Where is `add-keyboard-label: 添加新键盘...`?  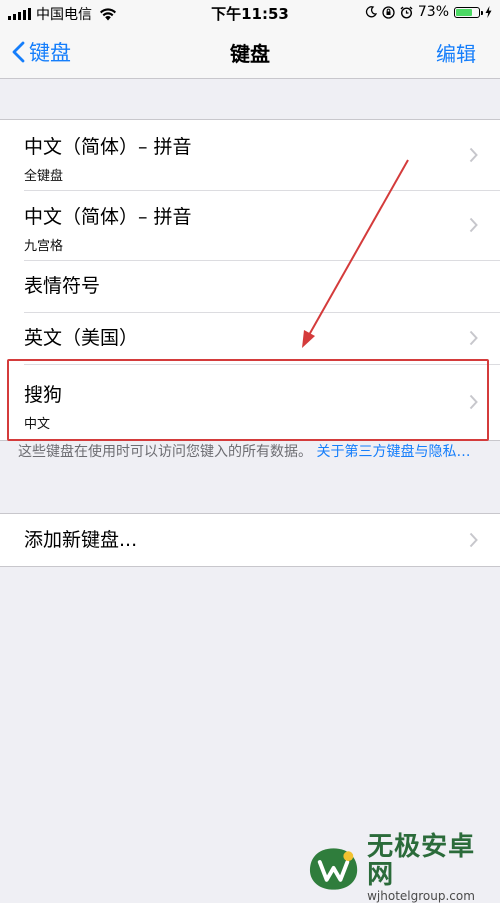 add-keyboard-label: 添加新键盘... is located at coordinates (81, 540).